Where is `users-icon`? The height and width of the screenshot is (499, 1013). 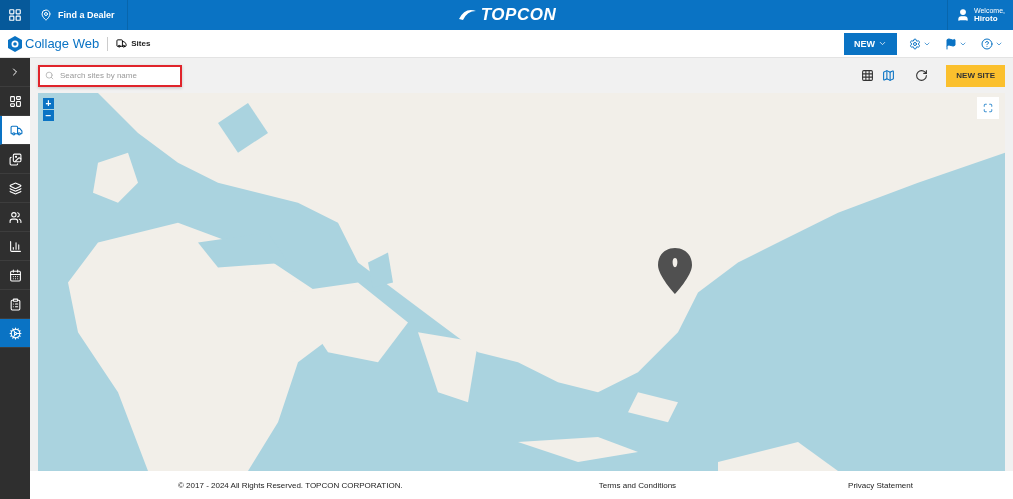
users-icon is located at coordinates (15, 217).